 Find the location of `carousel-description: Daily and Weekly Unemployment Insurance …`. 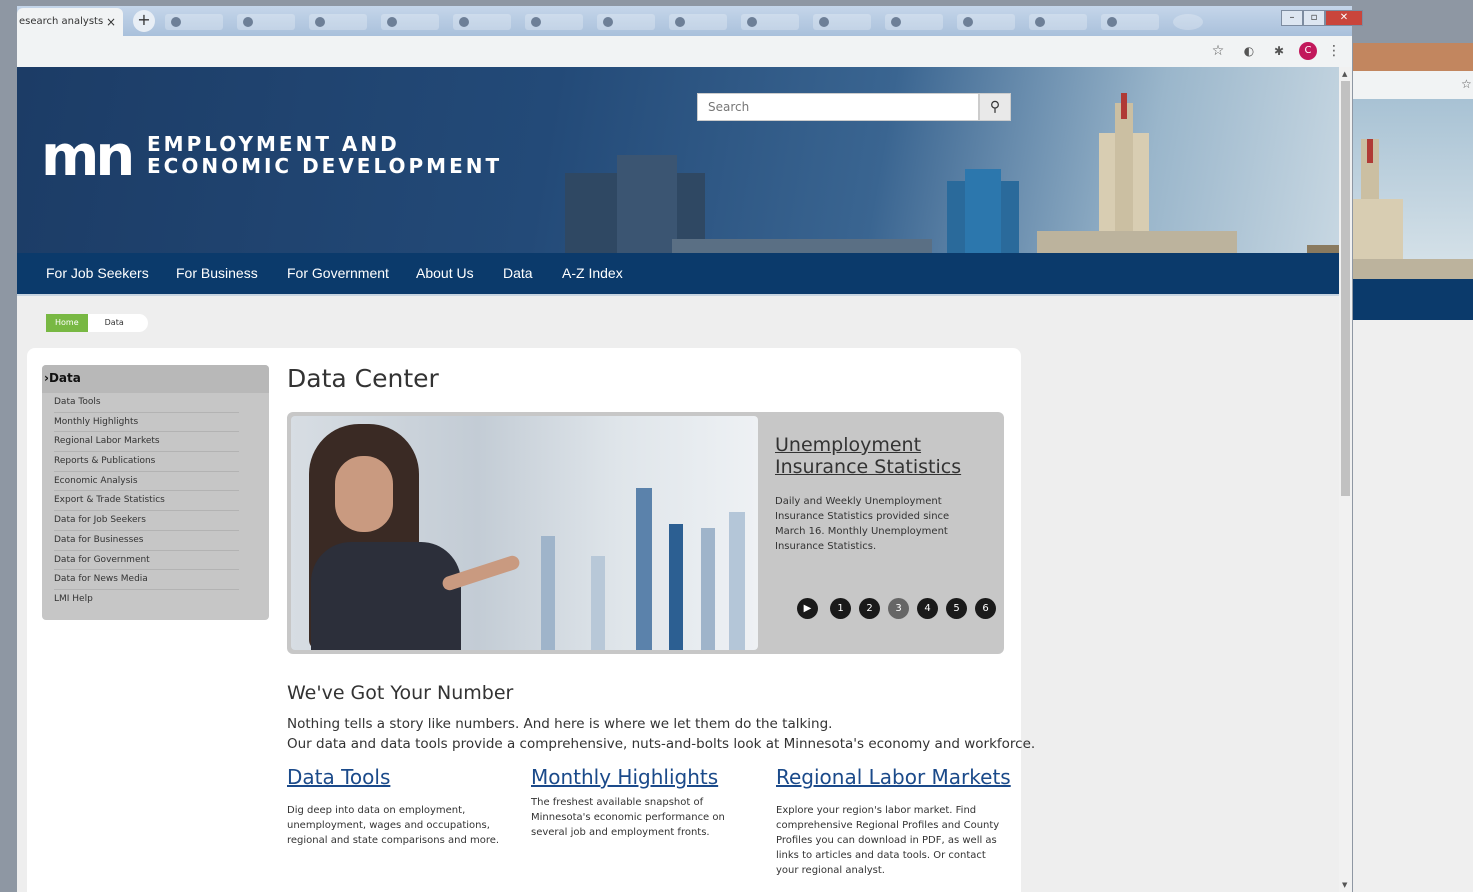

carousel-description: Daily and Weekly Unemployment Insurance … is located at coordinates (862, 524).